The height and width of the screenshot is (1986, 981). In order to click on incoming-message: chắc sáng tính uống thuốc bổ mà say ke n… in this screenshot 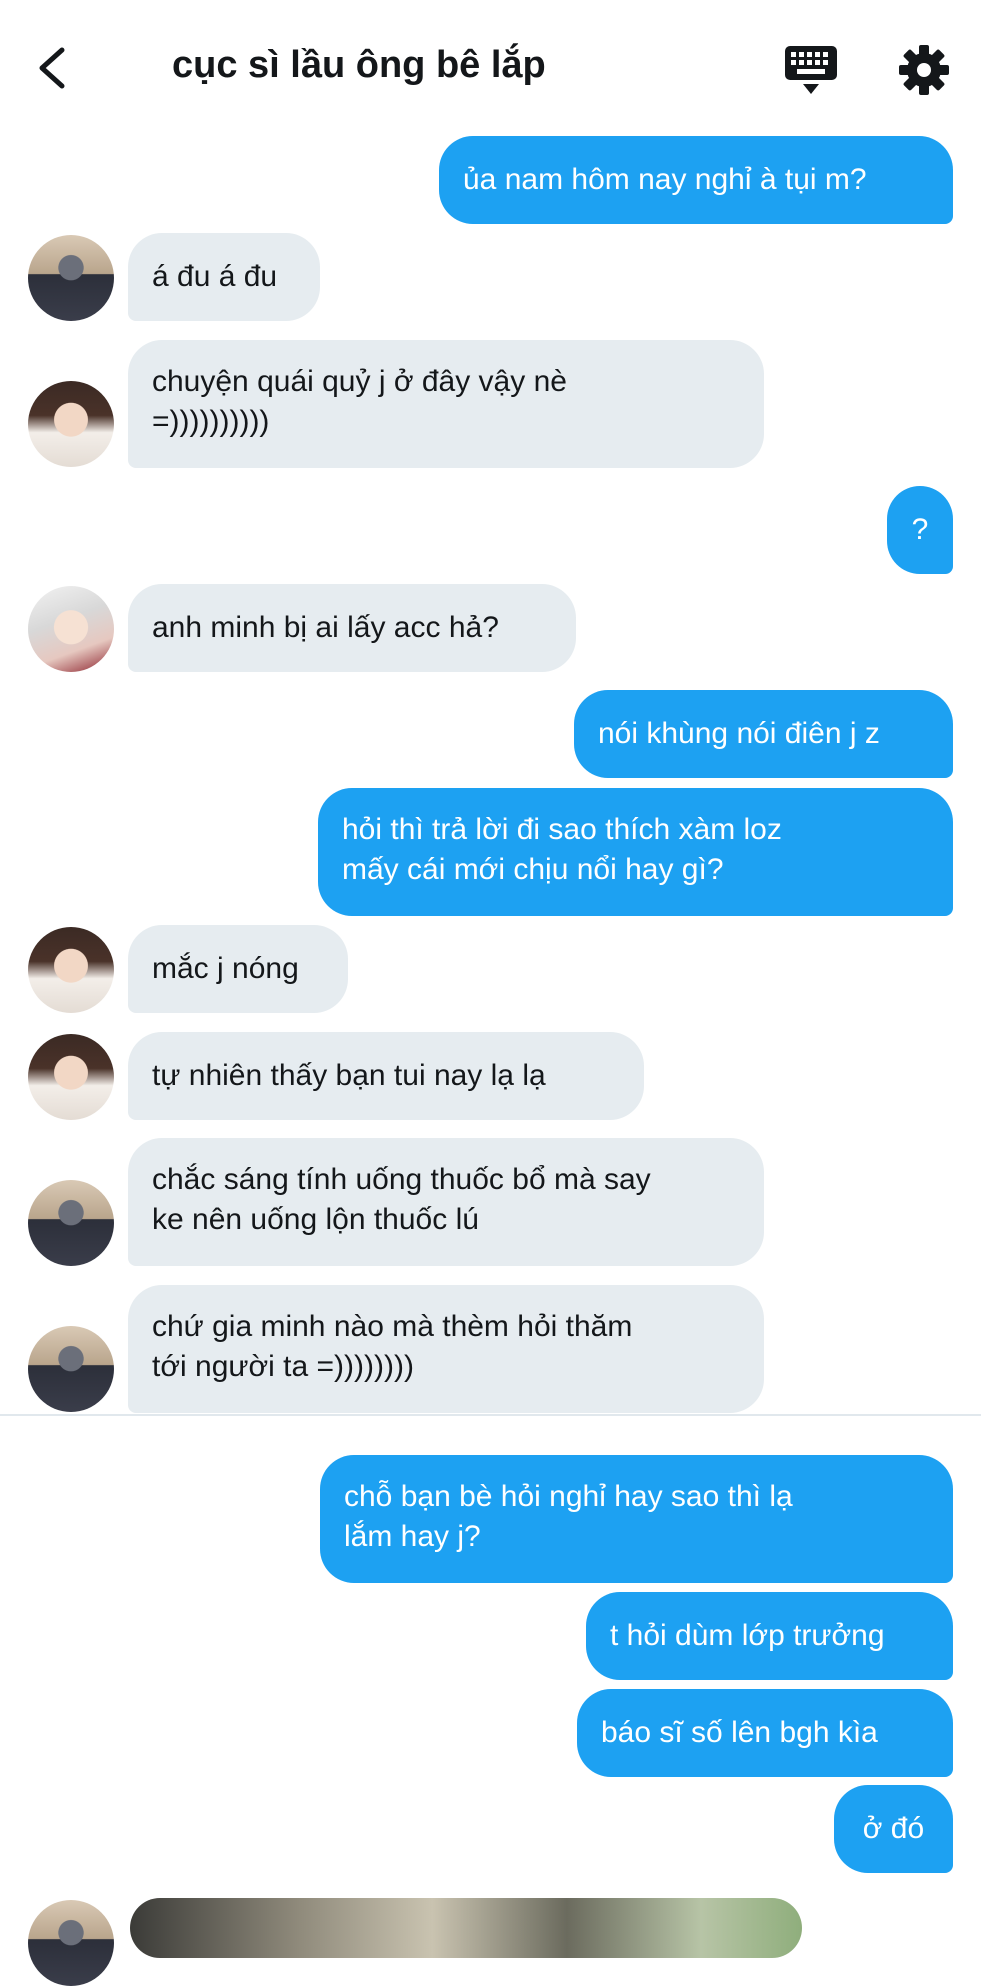, I will do `click(446, 1202)`.